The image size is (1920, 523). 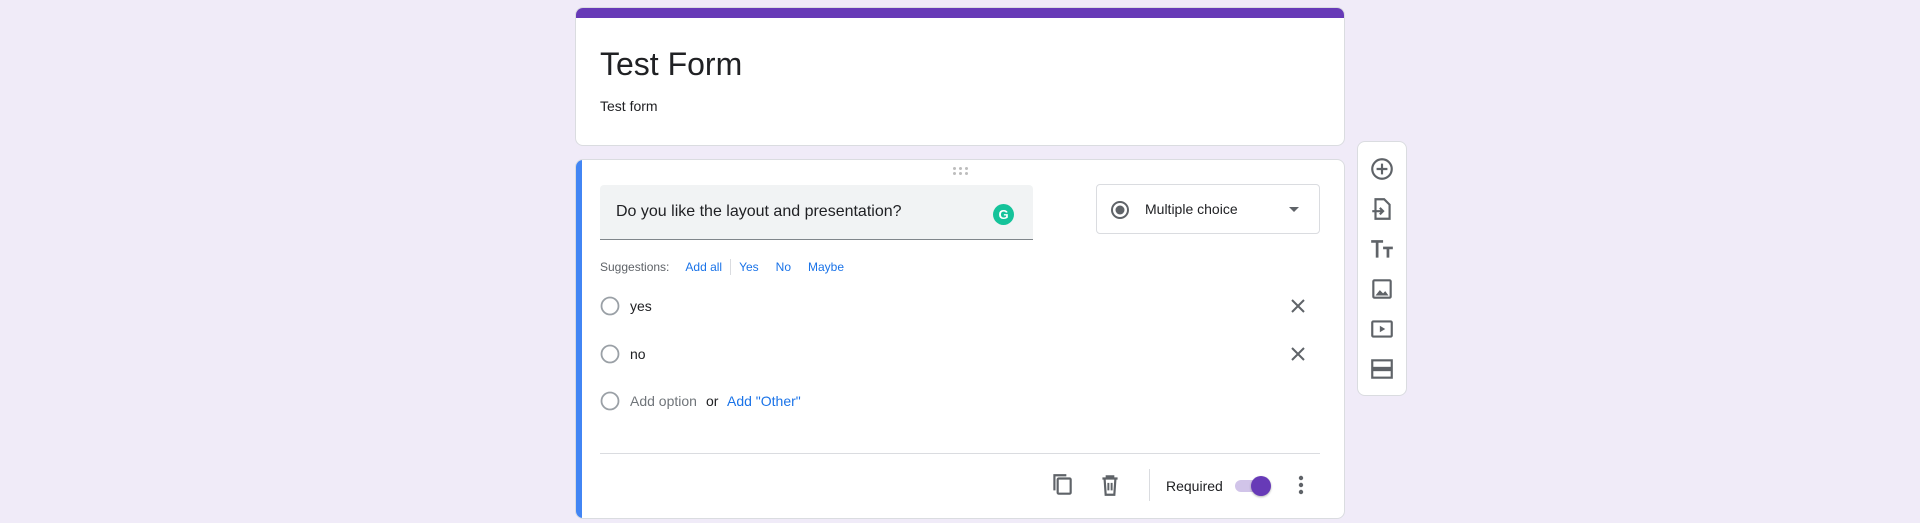 I want to click on option-row: no, so click(x=960, y=354).